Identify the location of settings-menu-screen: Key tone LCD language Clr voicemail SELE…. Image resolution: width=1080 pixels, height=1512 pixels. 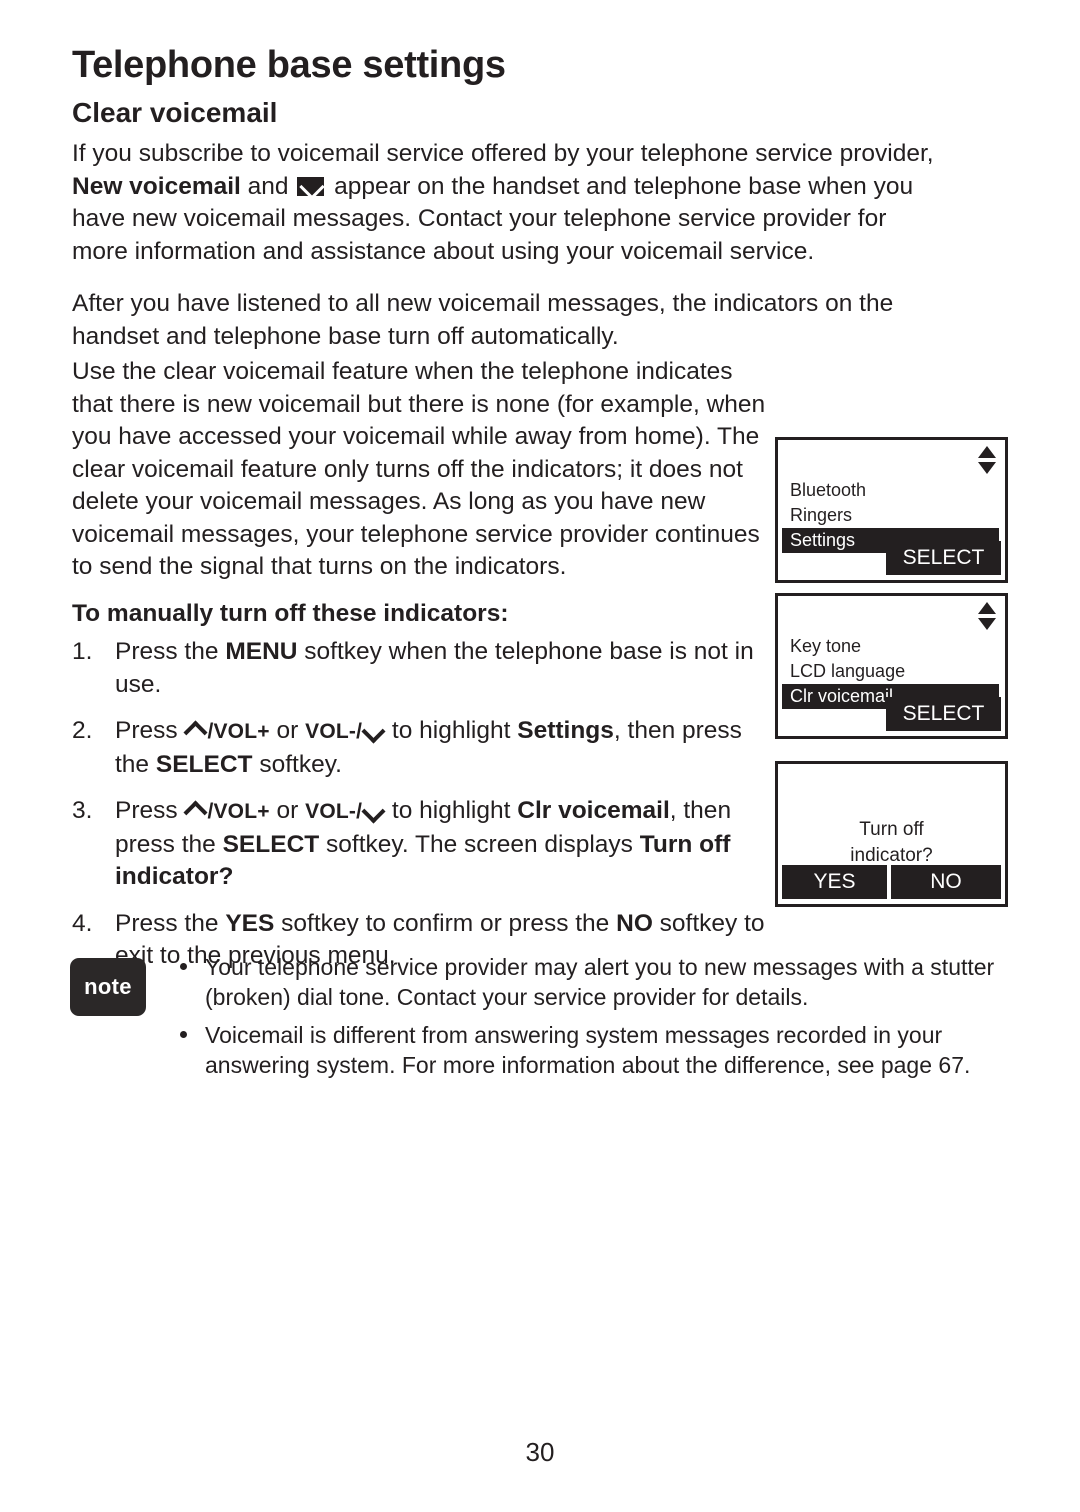
(891, 666).